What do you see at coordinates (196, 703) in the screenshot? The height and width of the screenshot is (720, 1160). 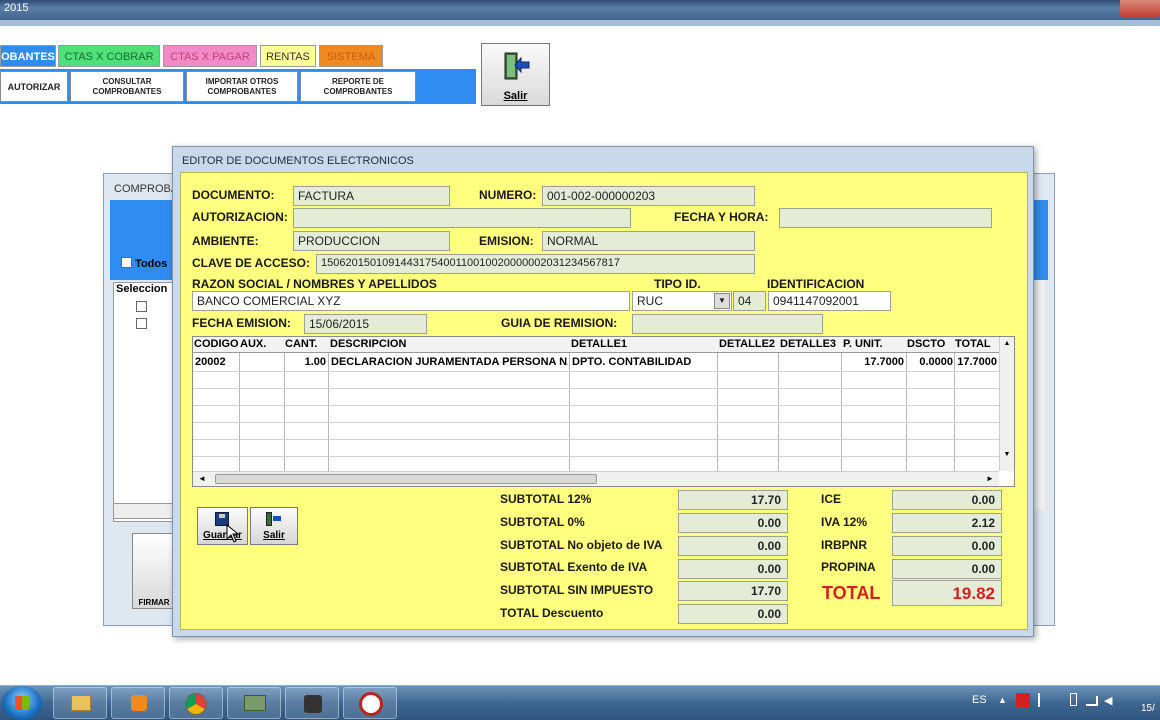 I see `chrome-taskbar-icon` at bounding box center [196, 703].